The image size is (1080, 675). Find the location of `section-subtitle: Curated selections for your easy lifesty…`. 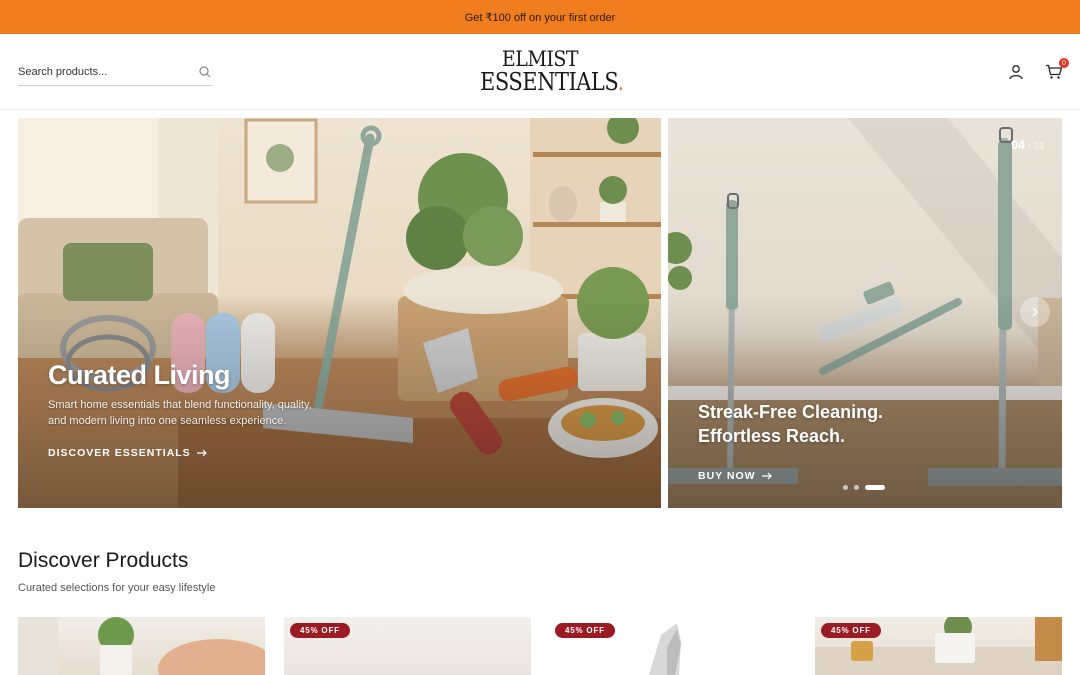

section-subtitle: Curated selections for your easy lifesty… is located at coordinates (117, 588).